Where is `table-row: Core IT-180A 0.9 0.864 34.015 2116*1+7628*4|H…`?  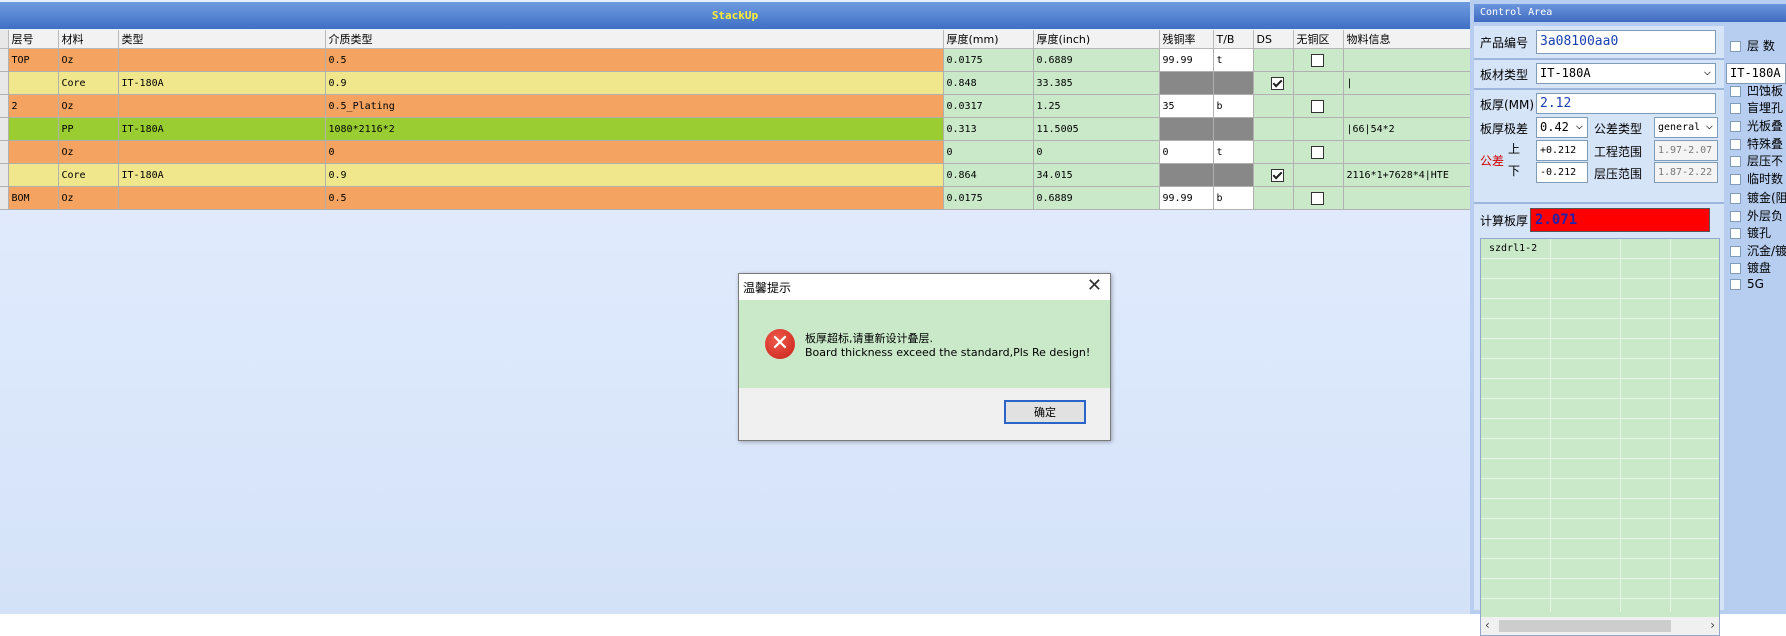 table-row: Core IT-180A 0.9 0.864 34.015 2116*1+7628*4|H… is located at coordinates (735, 175).